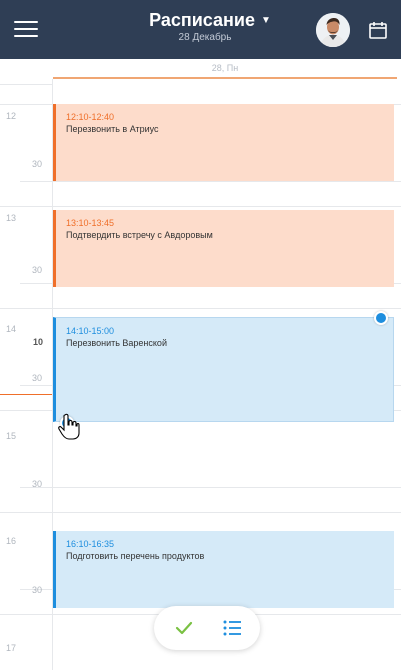 Image resolution: width=401 pixels, height=670 pixels. I want to click on list-icon, so click(232, 628).